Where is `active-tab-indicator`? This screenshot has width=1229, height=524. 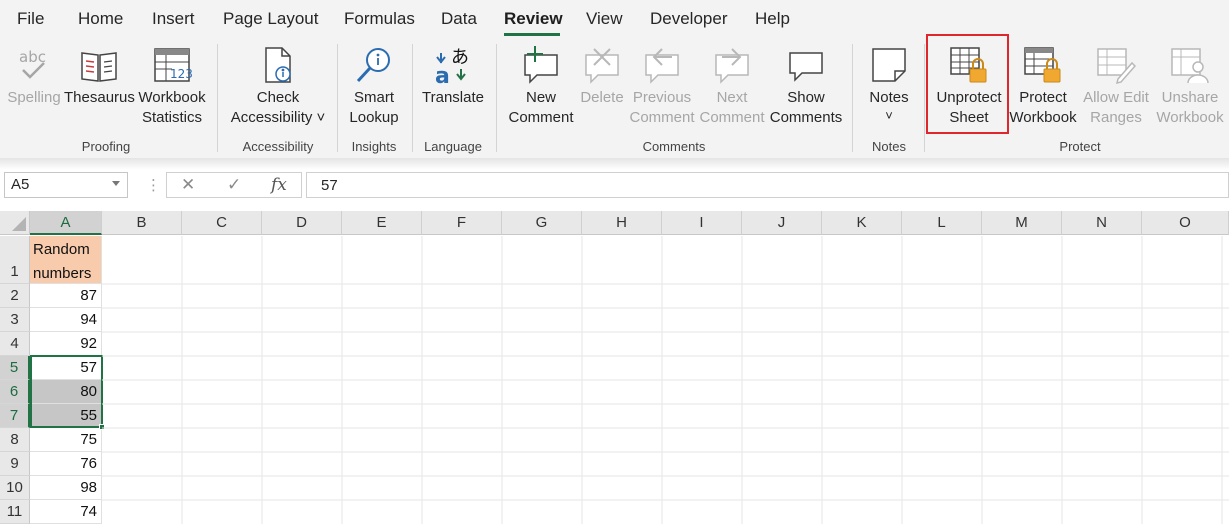 active-tab-indicator is located at coordinates (532, 34).